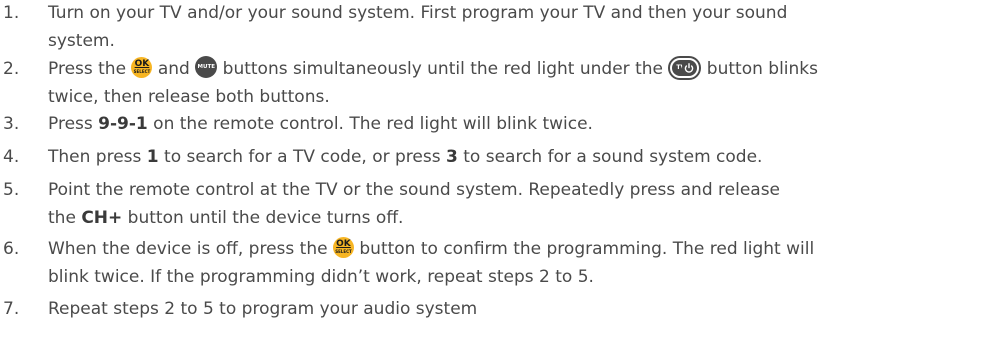 This screenshot has width=996, height=344. Describe the element at coordinates (11, 309) in the screenshot. I see `step-number: 7.` at that location.